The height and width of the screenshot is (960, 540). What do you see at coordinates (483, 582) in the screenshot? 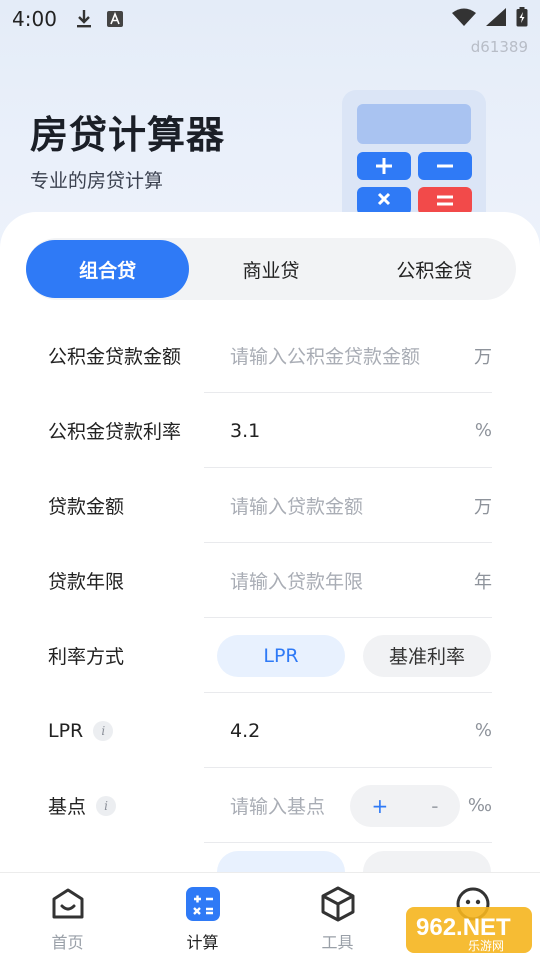
I see `loan-years-unit: 年` at bounding box center [483, 582].